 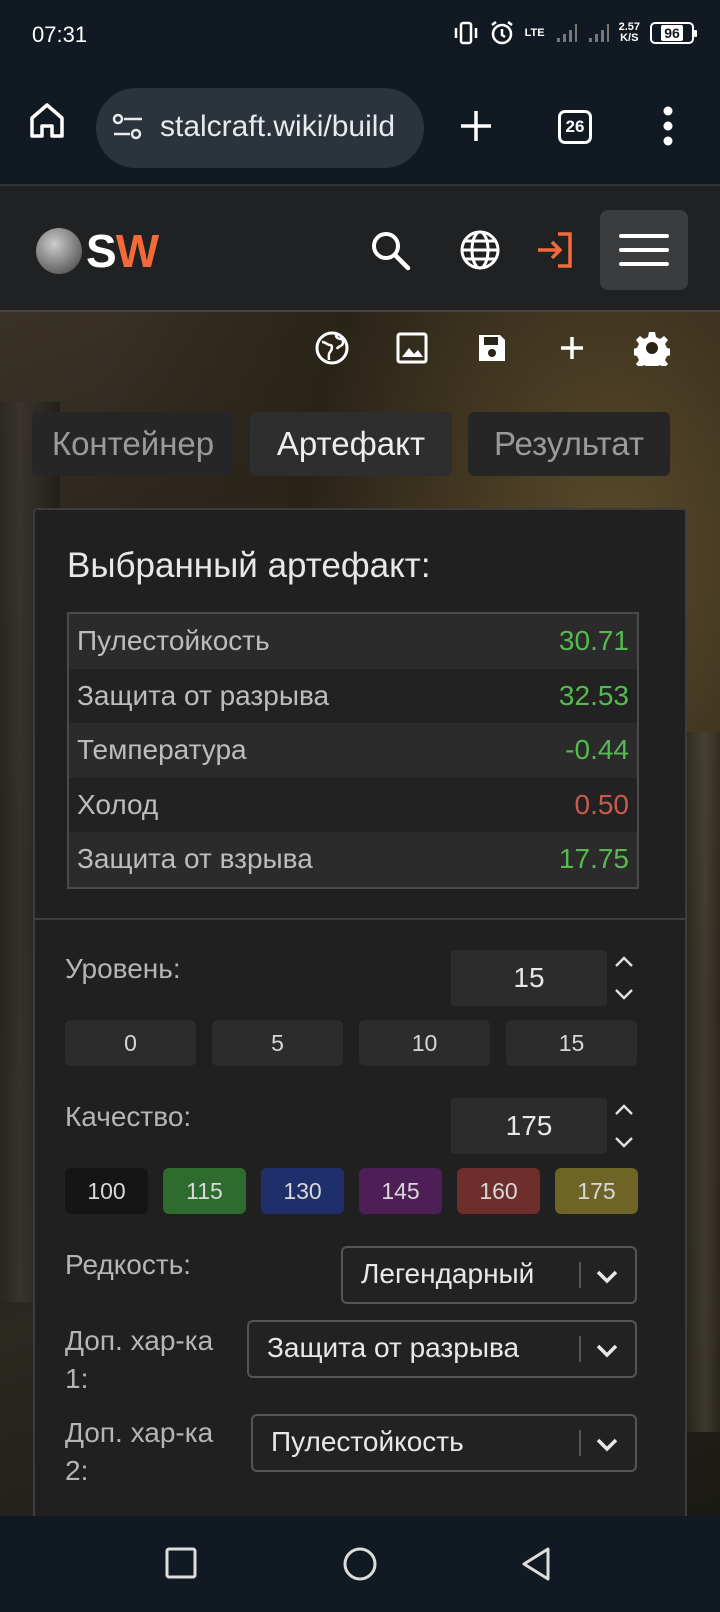 What do you see at coordinates (332, 348) in the screenshot?
I see `globe-share-icon` at bounding box center [332, 348].